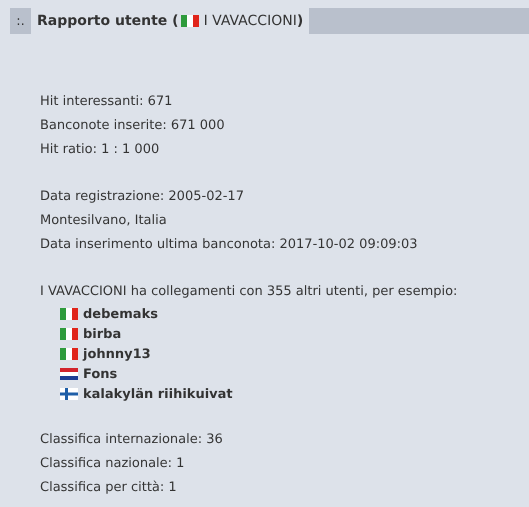 This screenshot has height=507, width=529. Describe the element at coordinates (133, 126) in the screenshot. I see `info-text: Banconote inserite: 671 000` at that location.